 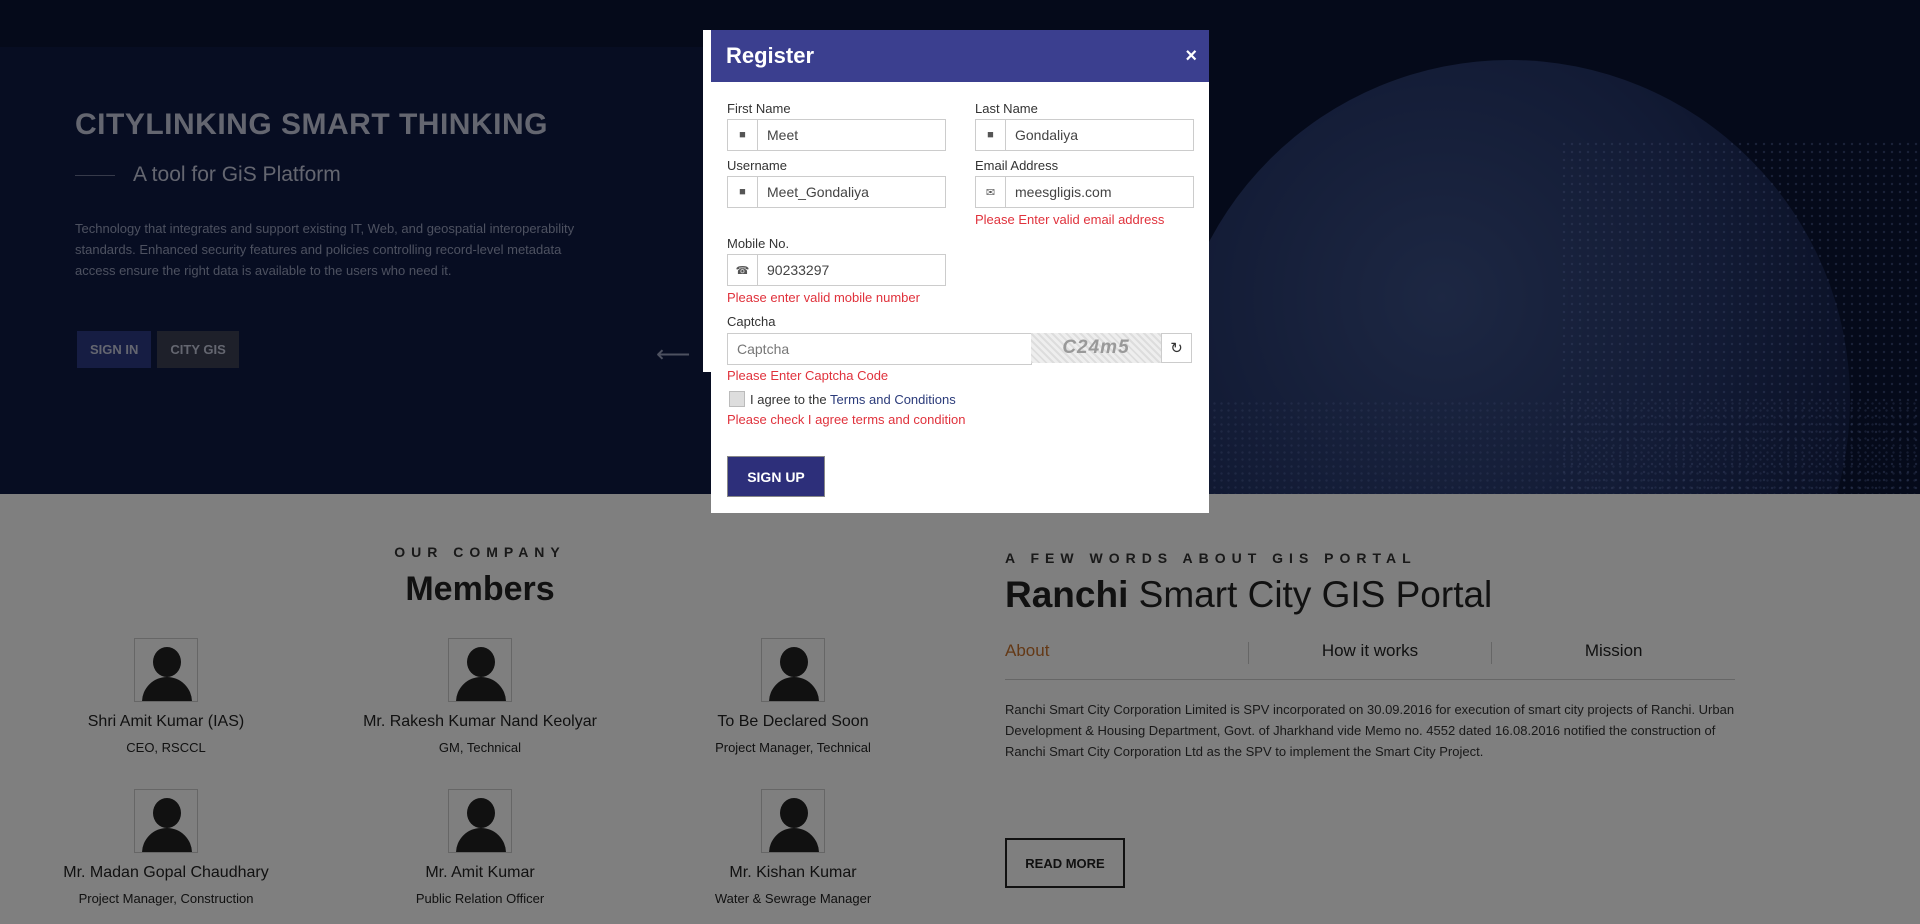 I want to click on terms-text: I agree to the Terms and Conditions, so click(x=853, y=399).